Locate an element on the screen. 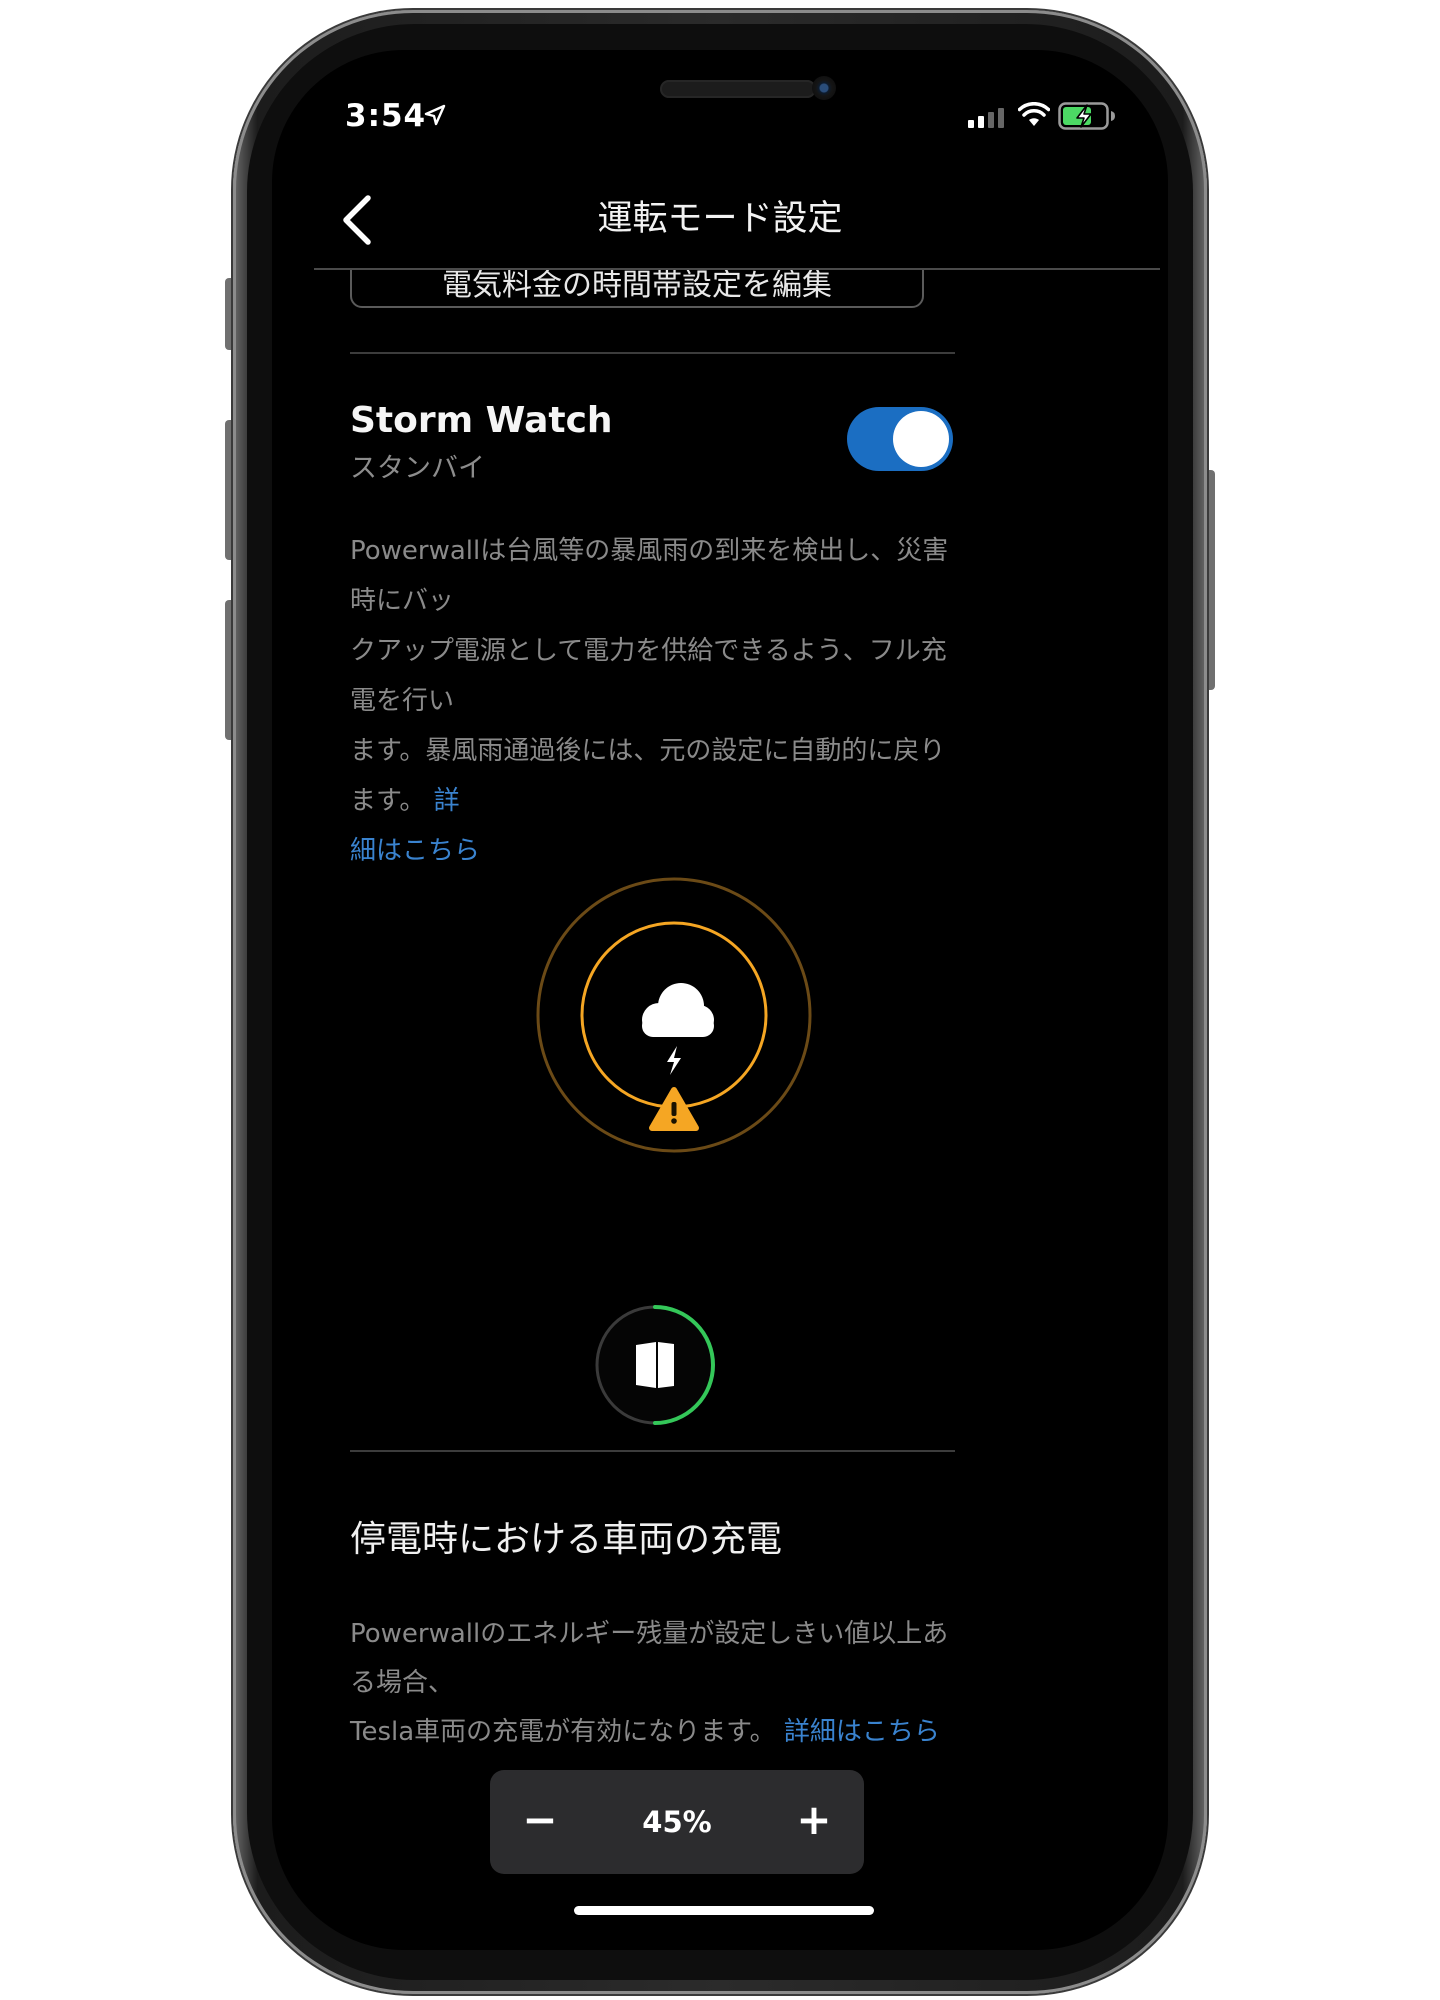 Image resolution: width=1440 pixels, height=2000 pixels. learn-more-link: 細はこちら is located at coordinates (415, 851).